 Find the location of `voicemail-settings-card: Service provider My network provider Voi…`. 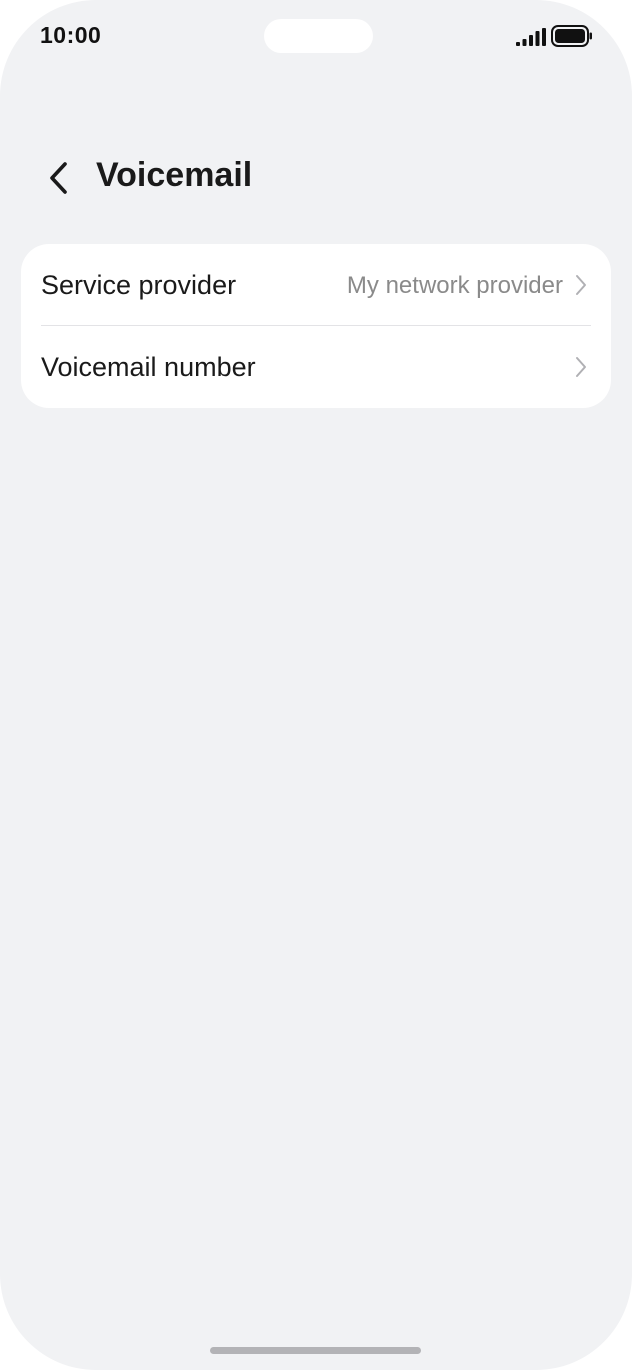

voicemail-settings-card: Service provider My network provider Voi… is located at coordinates (316, 326).